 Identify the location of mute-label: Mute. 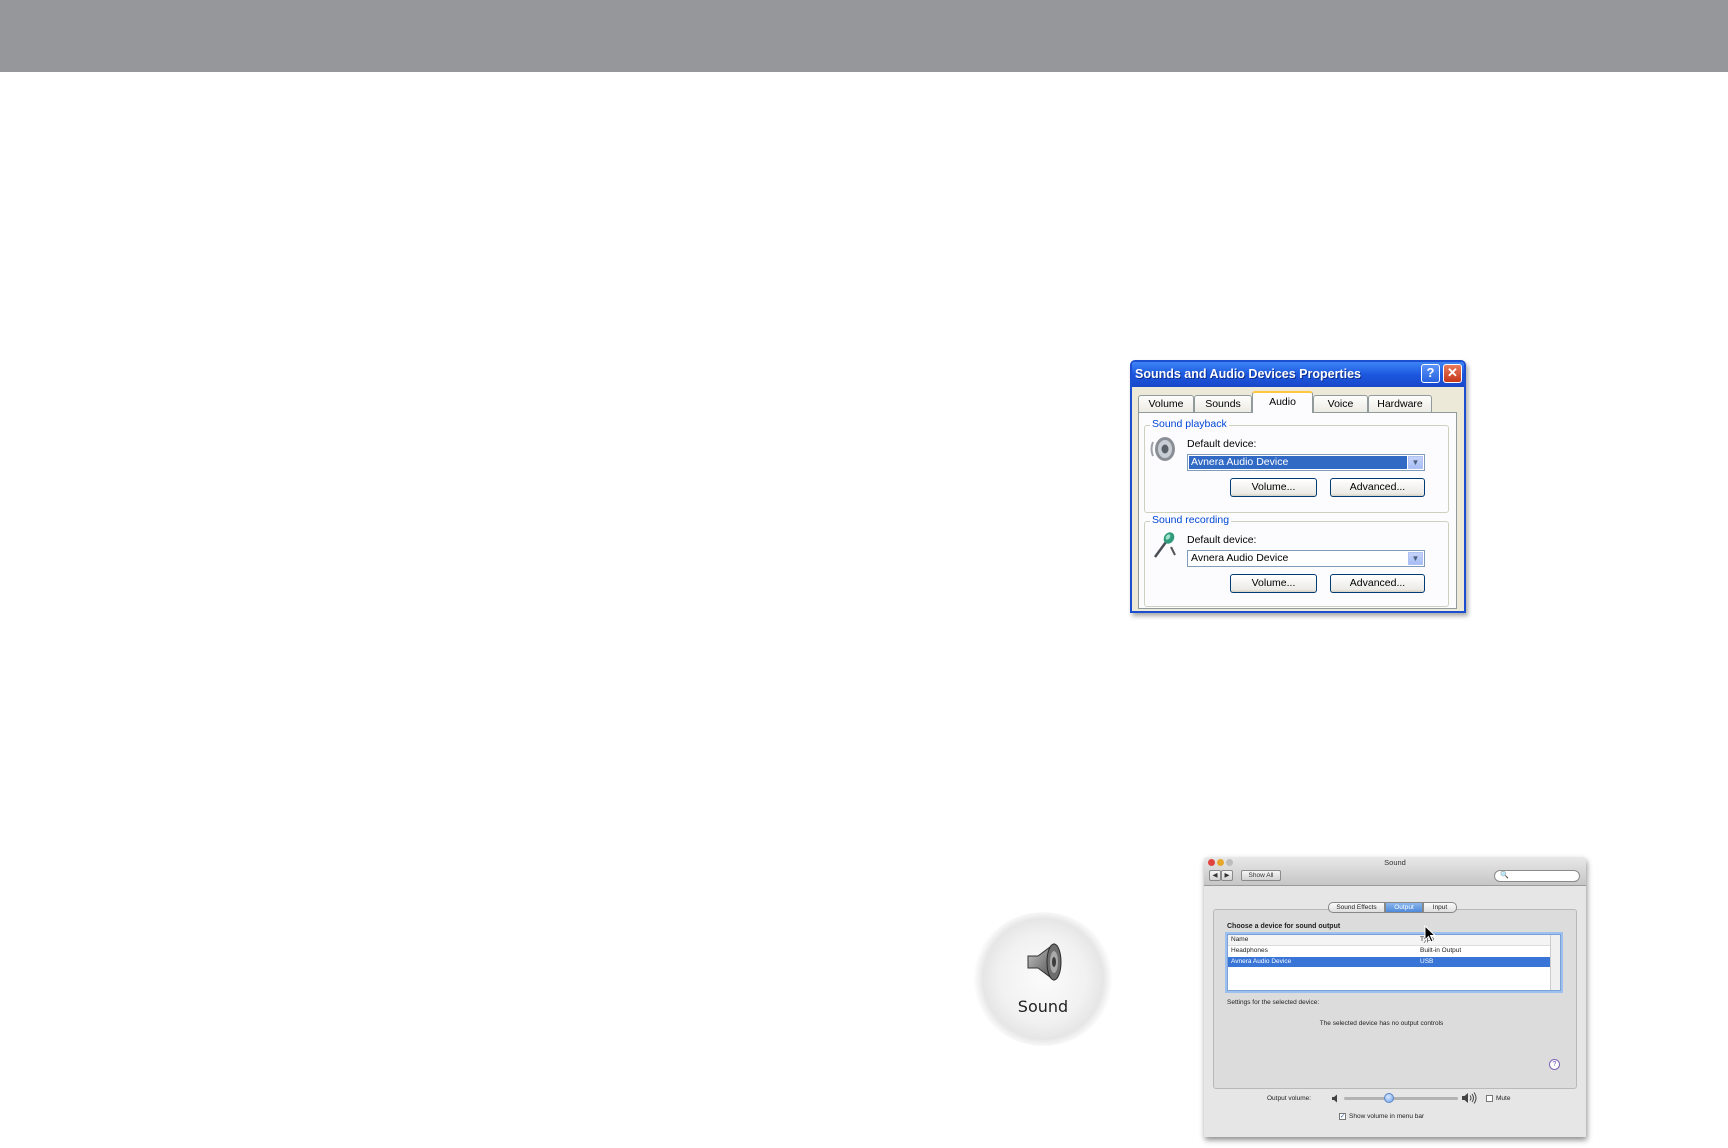
(1503, 1098).